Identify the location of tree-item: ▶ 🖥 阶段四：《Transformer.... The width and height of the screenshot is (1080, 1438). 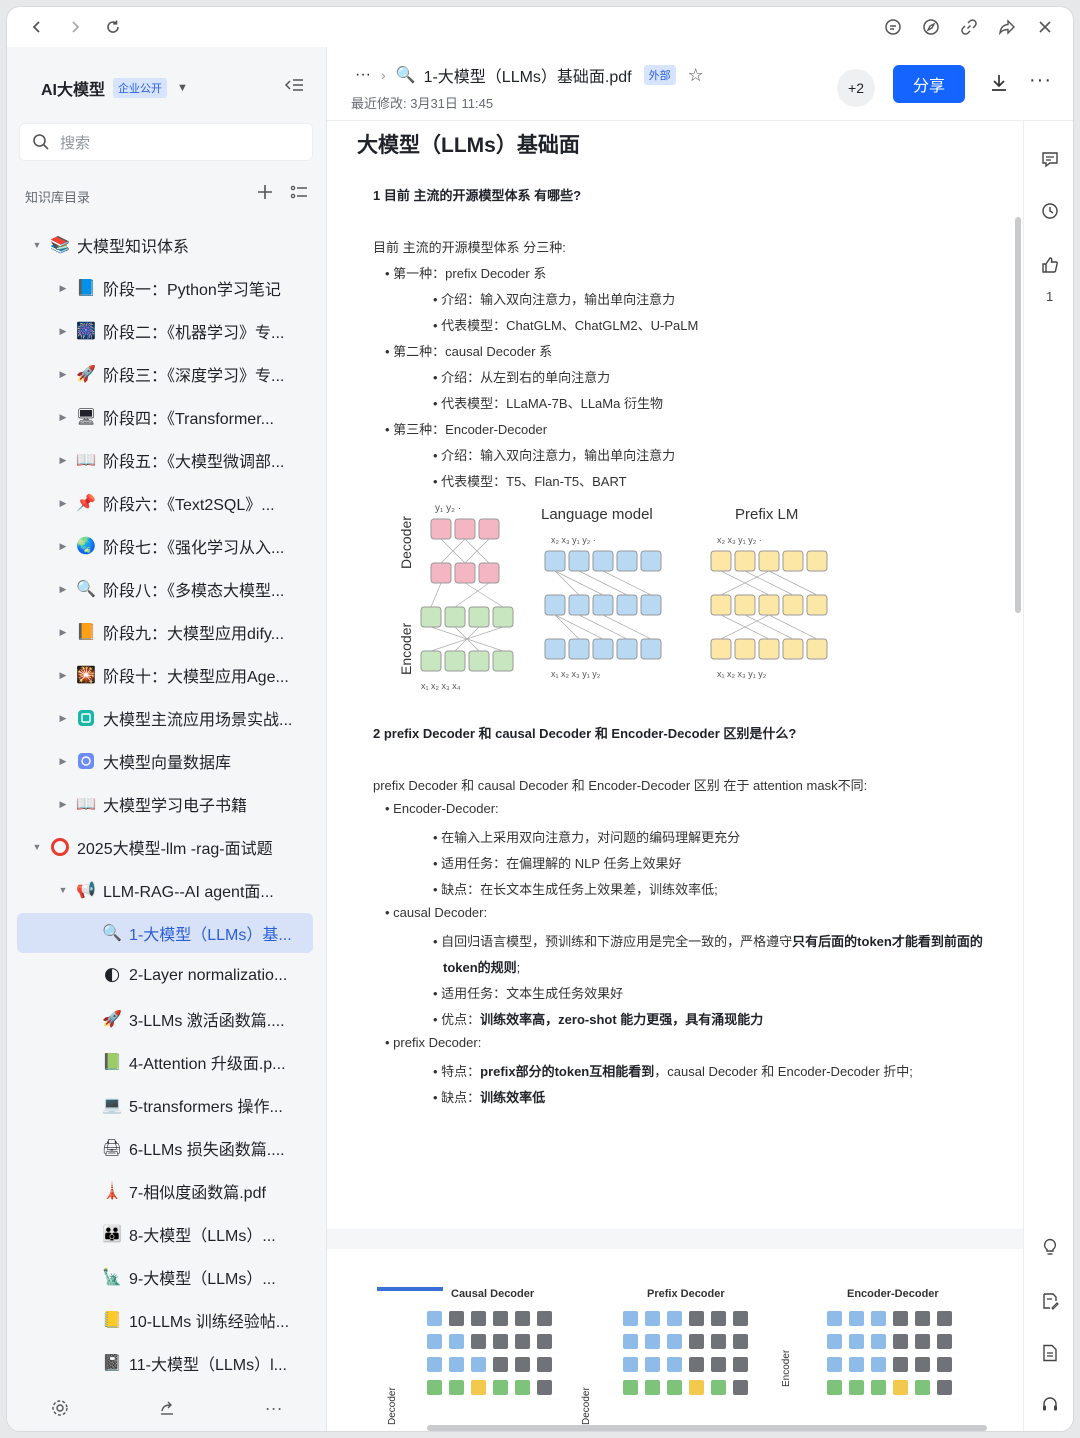
(165, 417).